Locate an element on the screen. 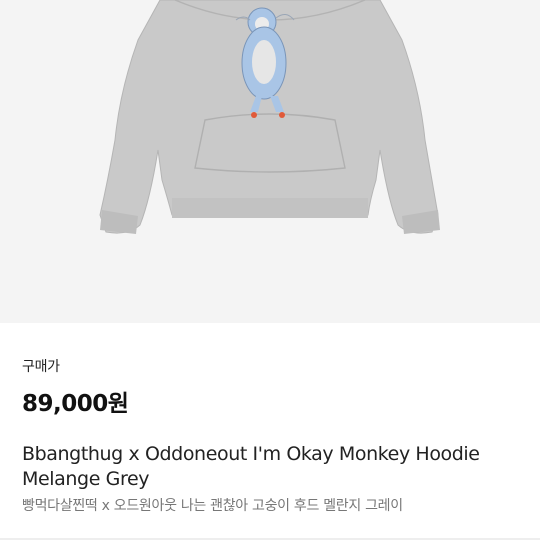 The height and width of the screenshot is (540, 540). price-label: 구매가 is located at coordinates (41, 367).